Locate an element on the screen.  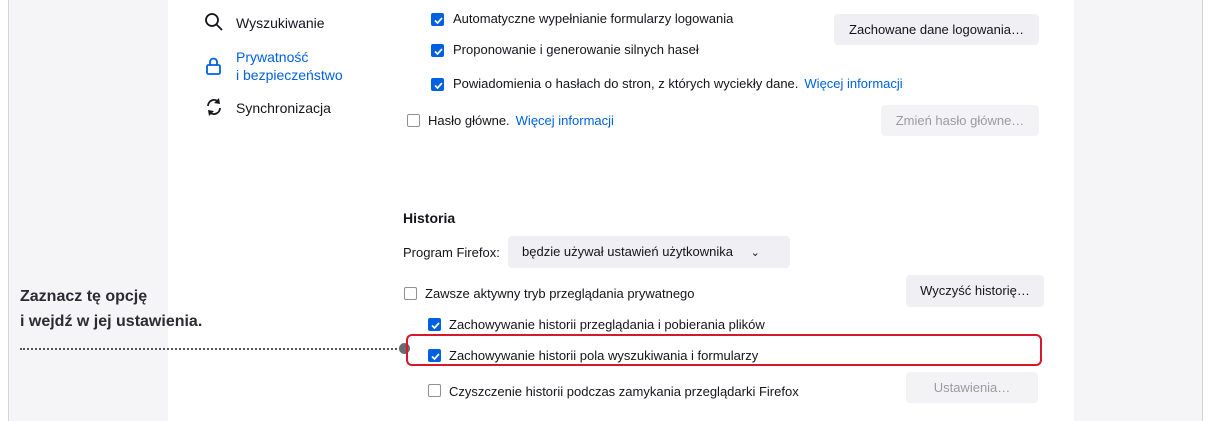
autofill-checkbox is located at coordinates (437, 19).